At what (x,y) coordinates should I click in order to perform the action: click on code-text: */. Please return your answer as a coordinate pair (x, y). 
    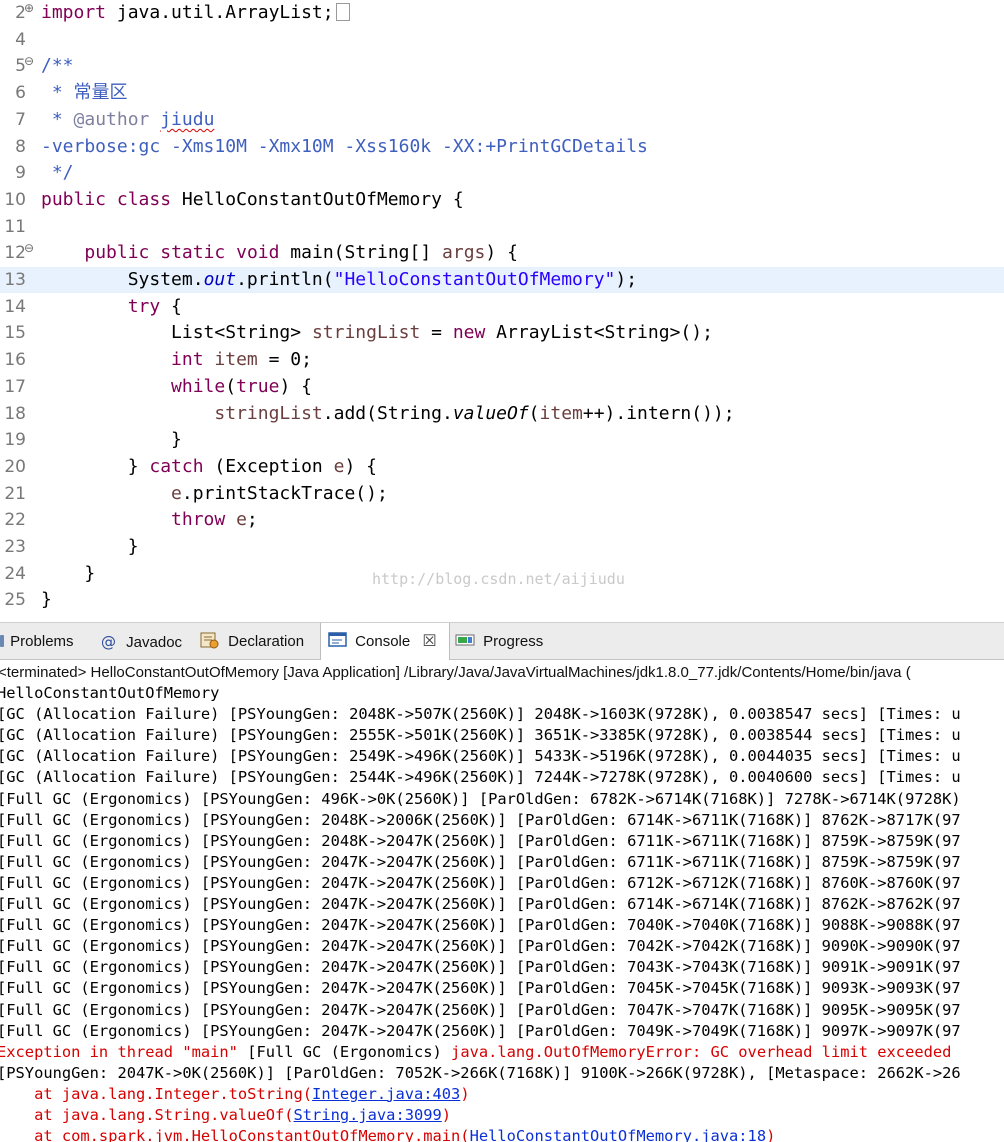
    Looking at the image, I should click on (57, 173).